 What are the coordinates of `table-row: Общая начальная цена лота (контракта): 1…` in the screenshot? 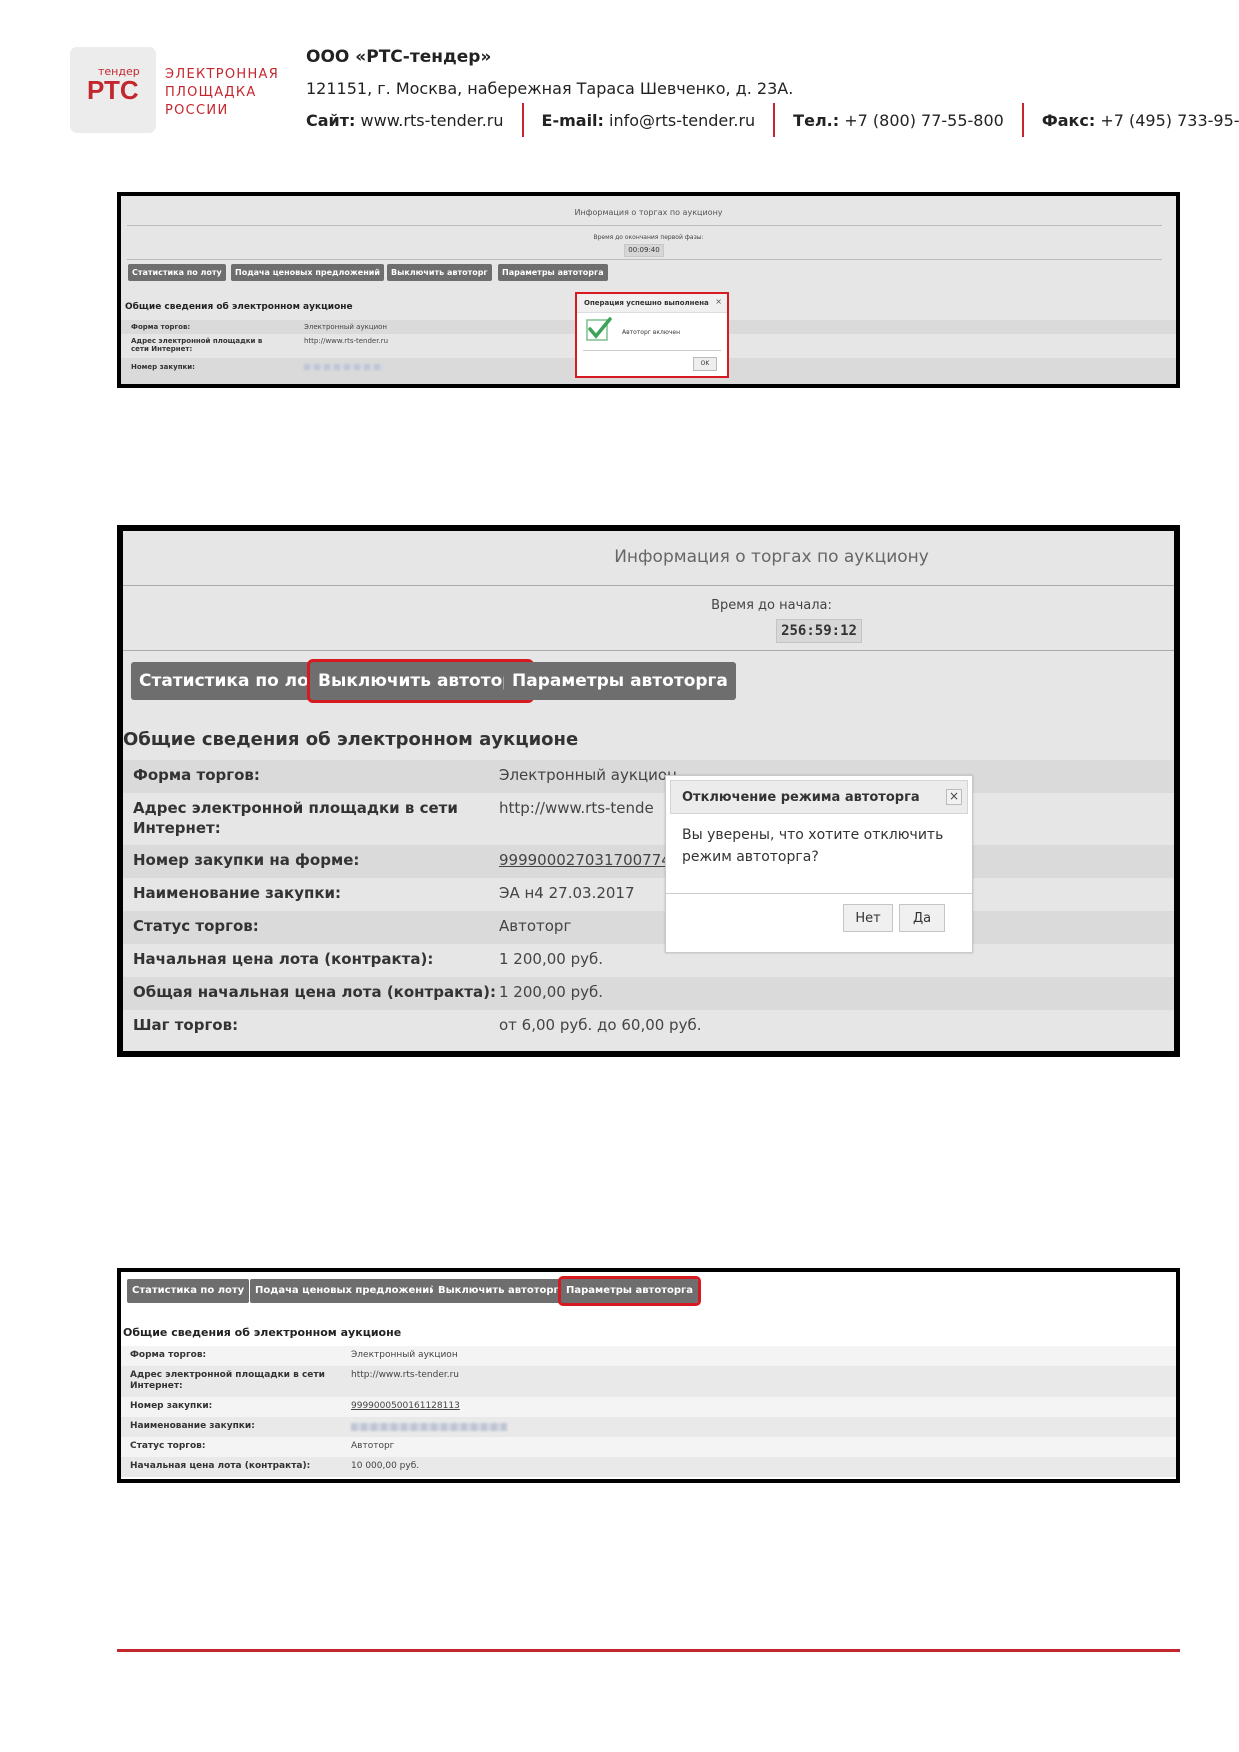 It's located at (648, 993).